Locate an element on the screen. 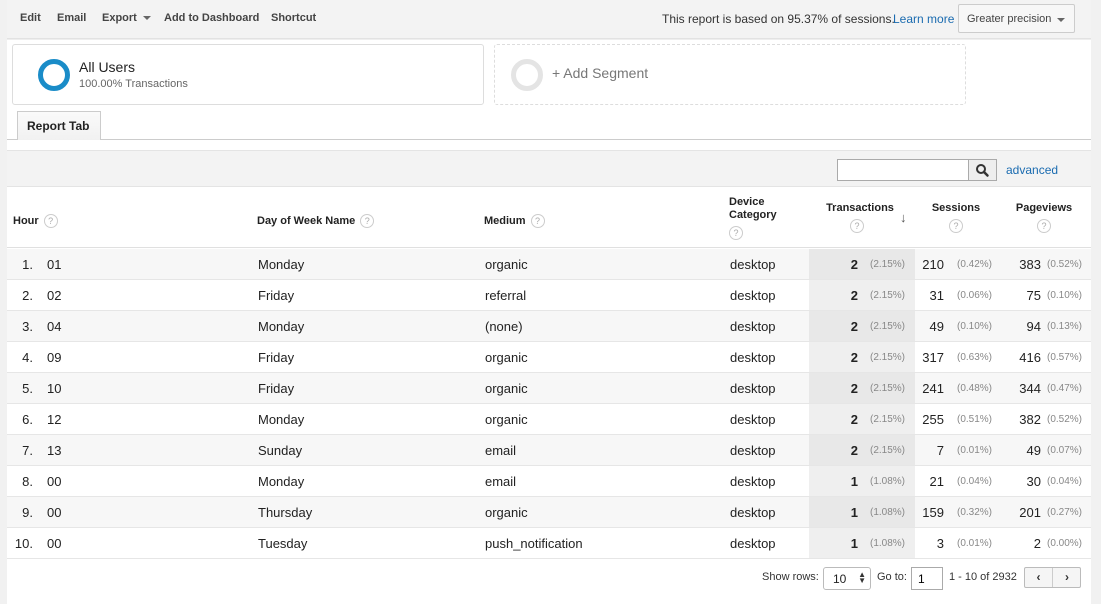 The height and width of the screenshot is (604, 1101). column-header-transactions: Transactions? is located at coordinates (860, 217).